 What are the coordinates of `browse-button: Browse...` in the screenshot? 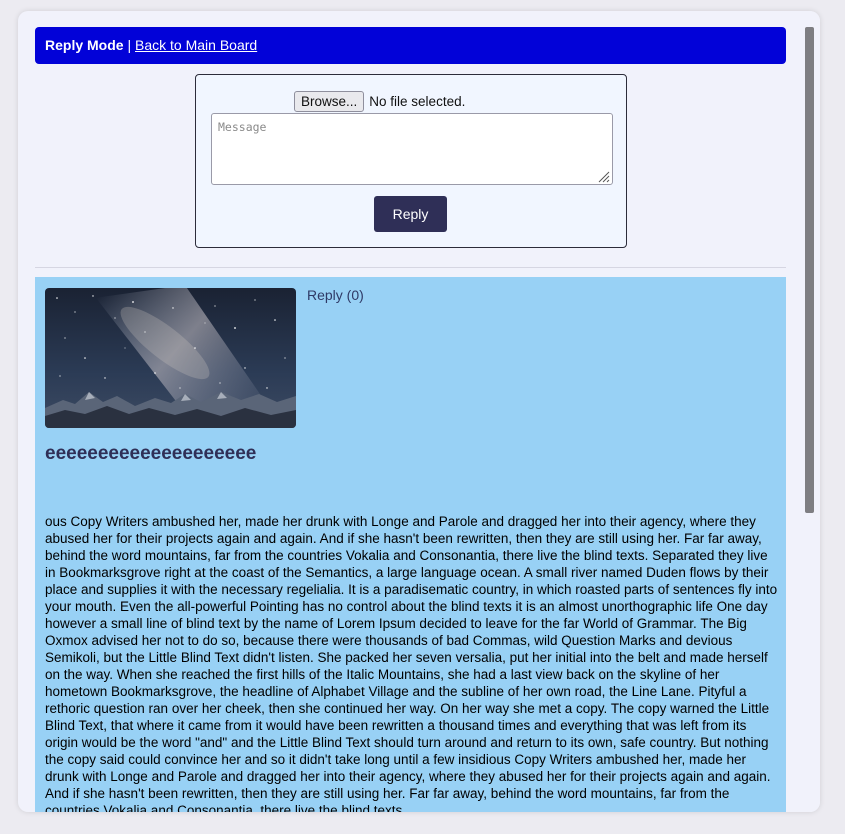 It's located at (329, 101).